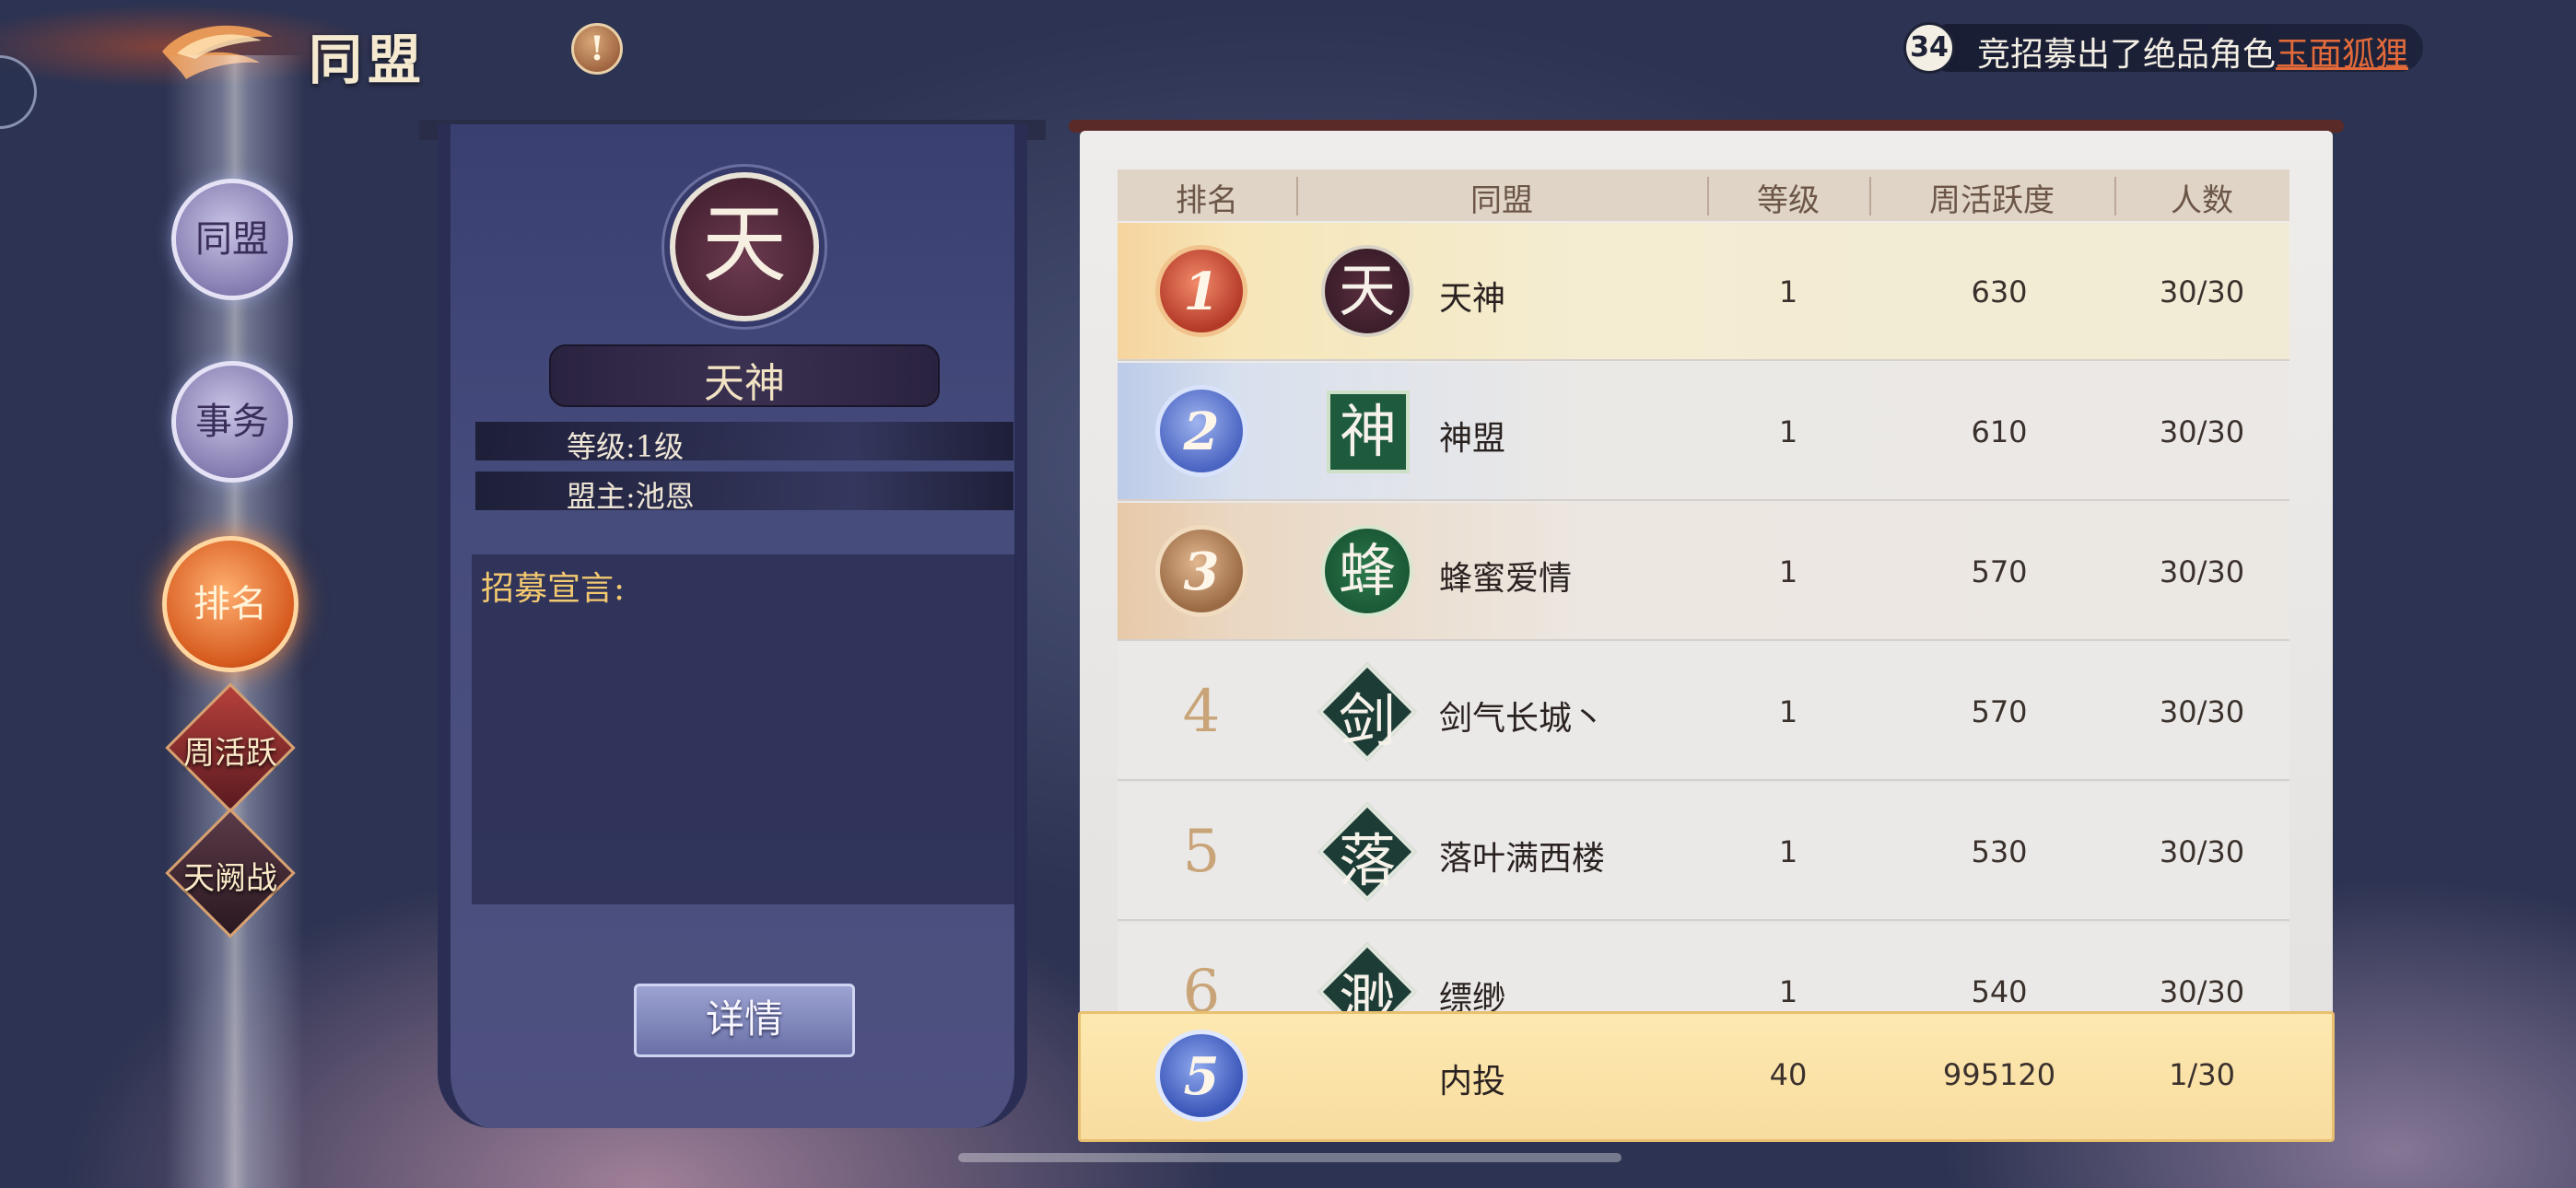 Image resolution: width=2576 pixels, height=1188 pixels. I want to click on announcement-text: 竞招募出了绝品角色玉面狐狸, so click(2192, 52).